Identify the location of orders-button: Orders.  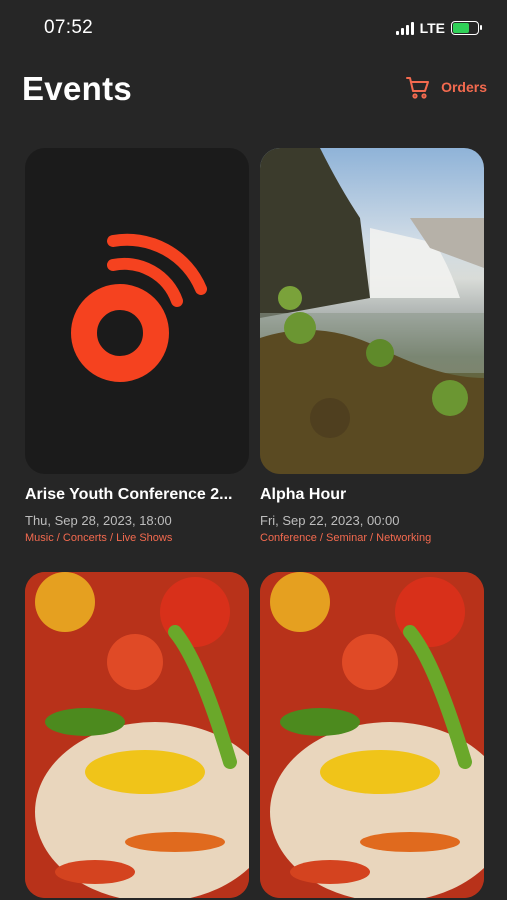
(446, 87).